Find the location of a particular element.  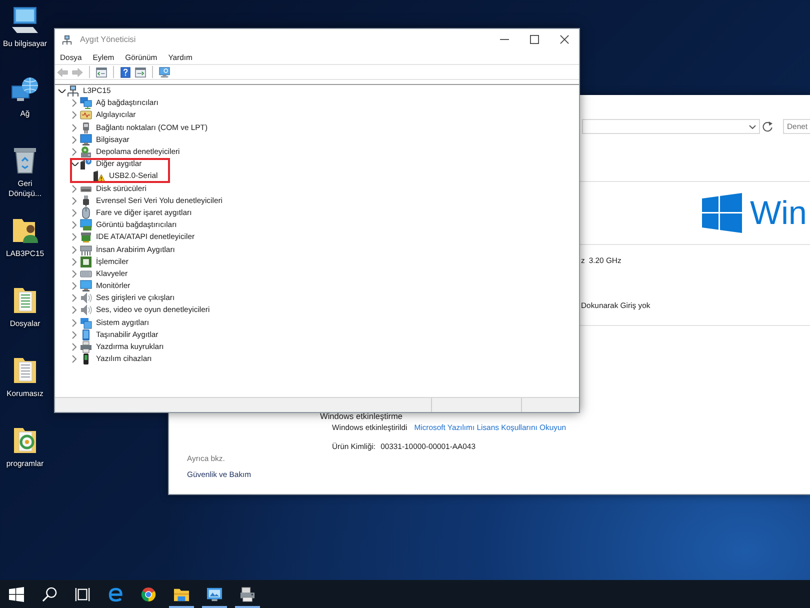

storage-controller-icon is located at coordinates (86, 152).